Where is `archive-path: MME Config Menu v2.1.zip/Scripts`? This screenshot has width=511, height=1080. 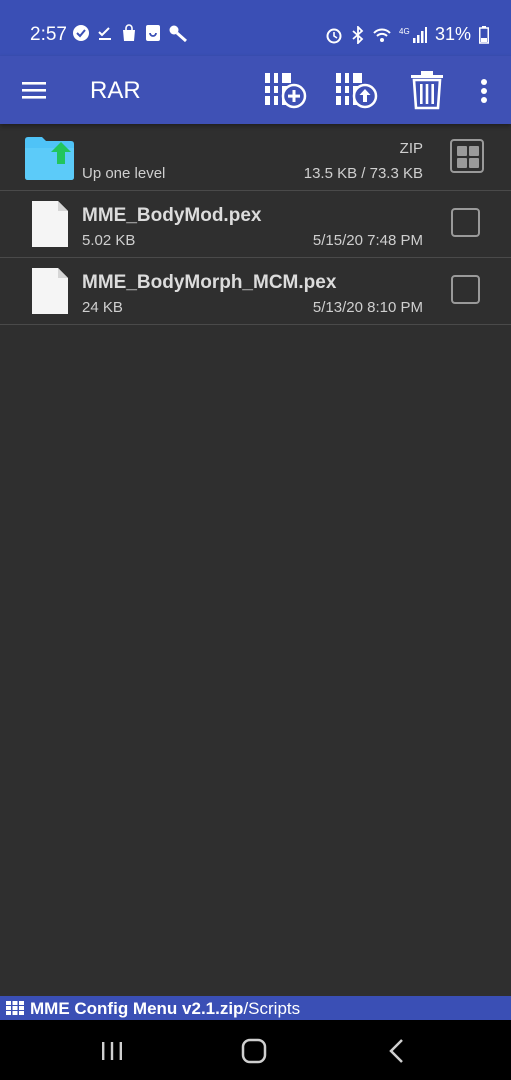 archive-path: MME Config Menu v2.1.zip/Scripts is located at coordinates (165, 1009).